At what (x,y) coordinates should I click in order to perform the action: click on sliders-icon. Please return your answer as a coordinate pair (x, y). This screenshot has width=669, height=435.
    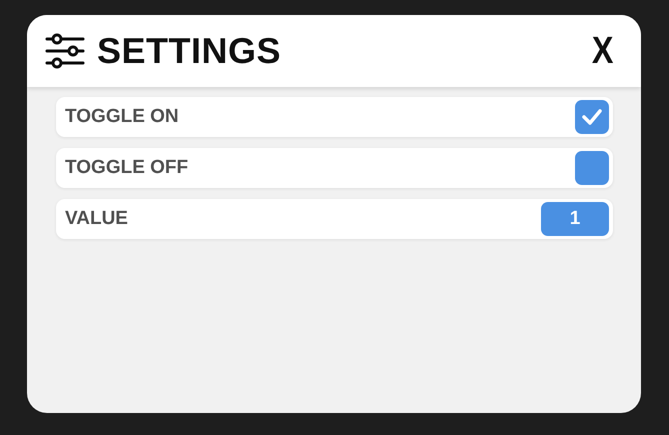
    Looking at the image, I should click on (65, 51).